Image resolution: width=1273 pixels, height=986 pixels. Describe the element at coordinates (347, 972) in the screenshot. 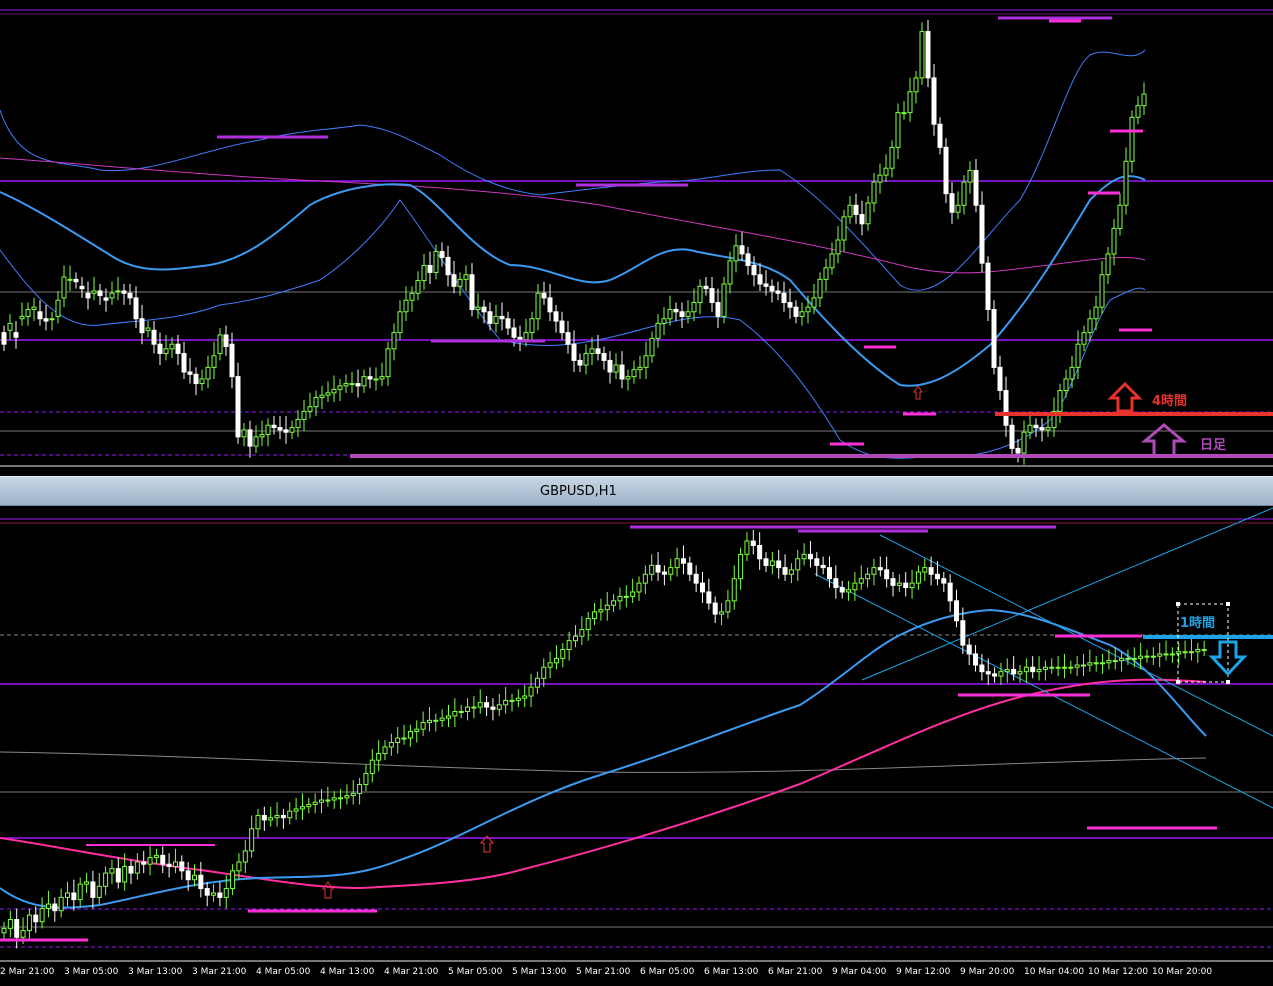

I see `time-tick-label: 4 Mar 13:00` at that location.